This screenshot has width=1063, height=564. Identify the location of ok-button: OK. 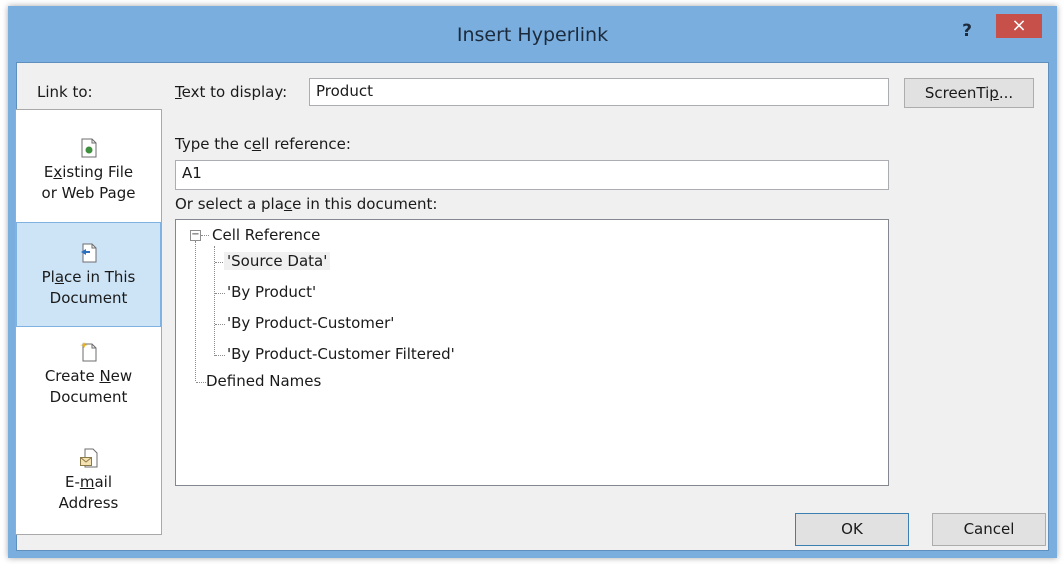
(852, 529).